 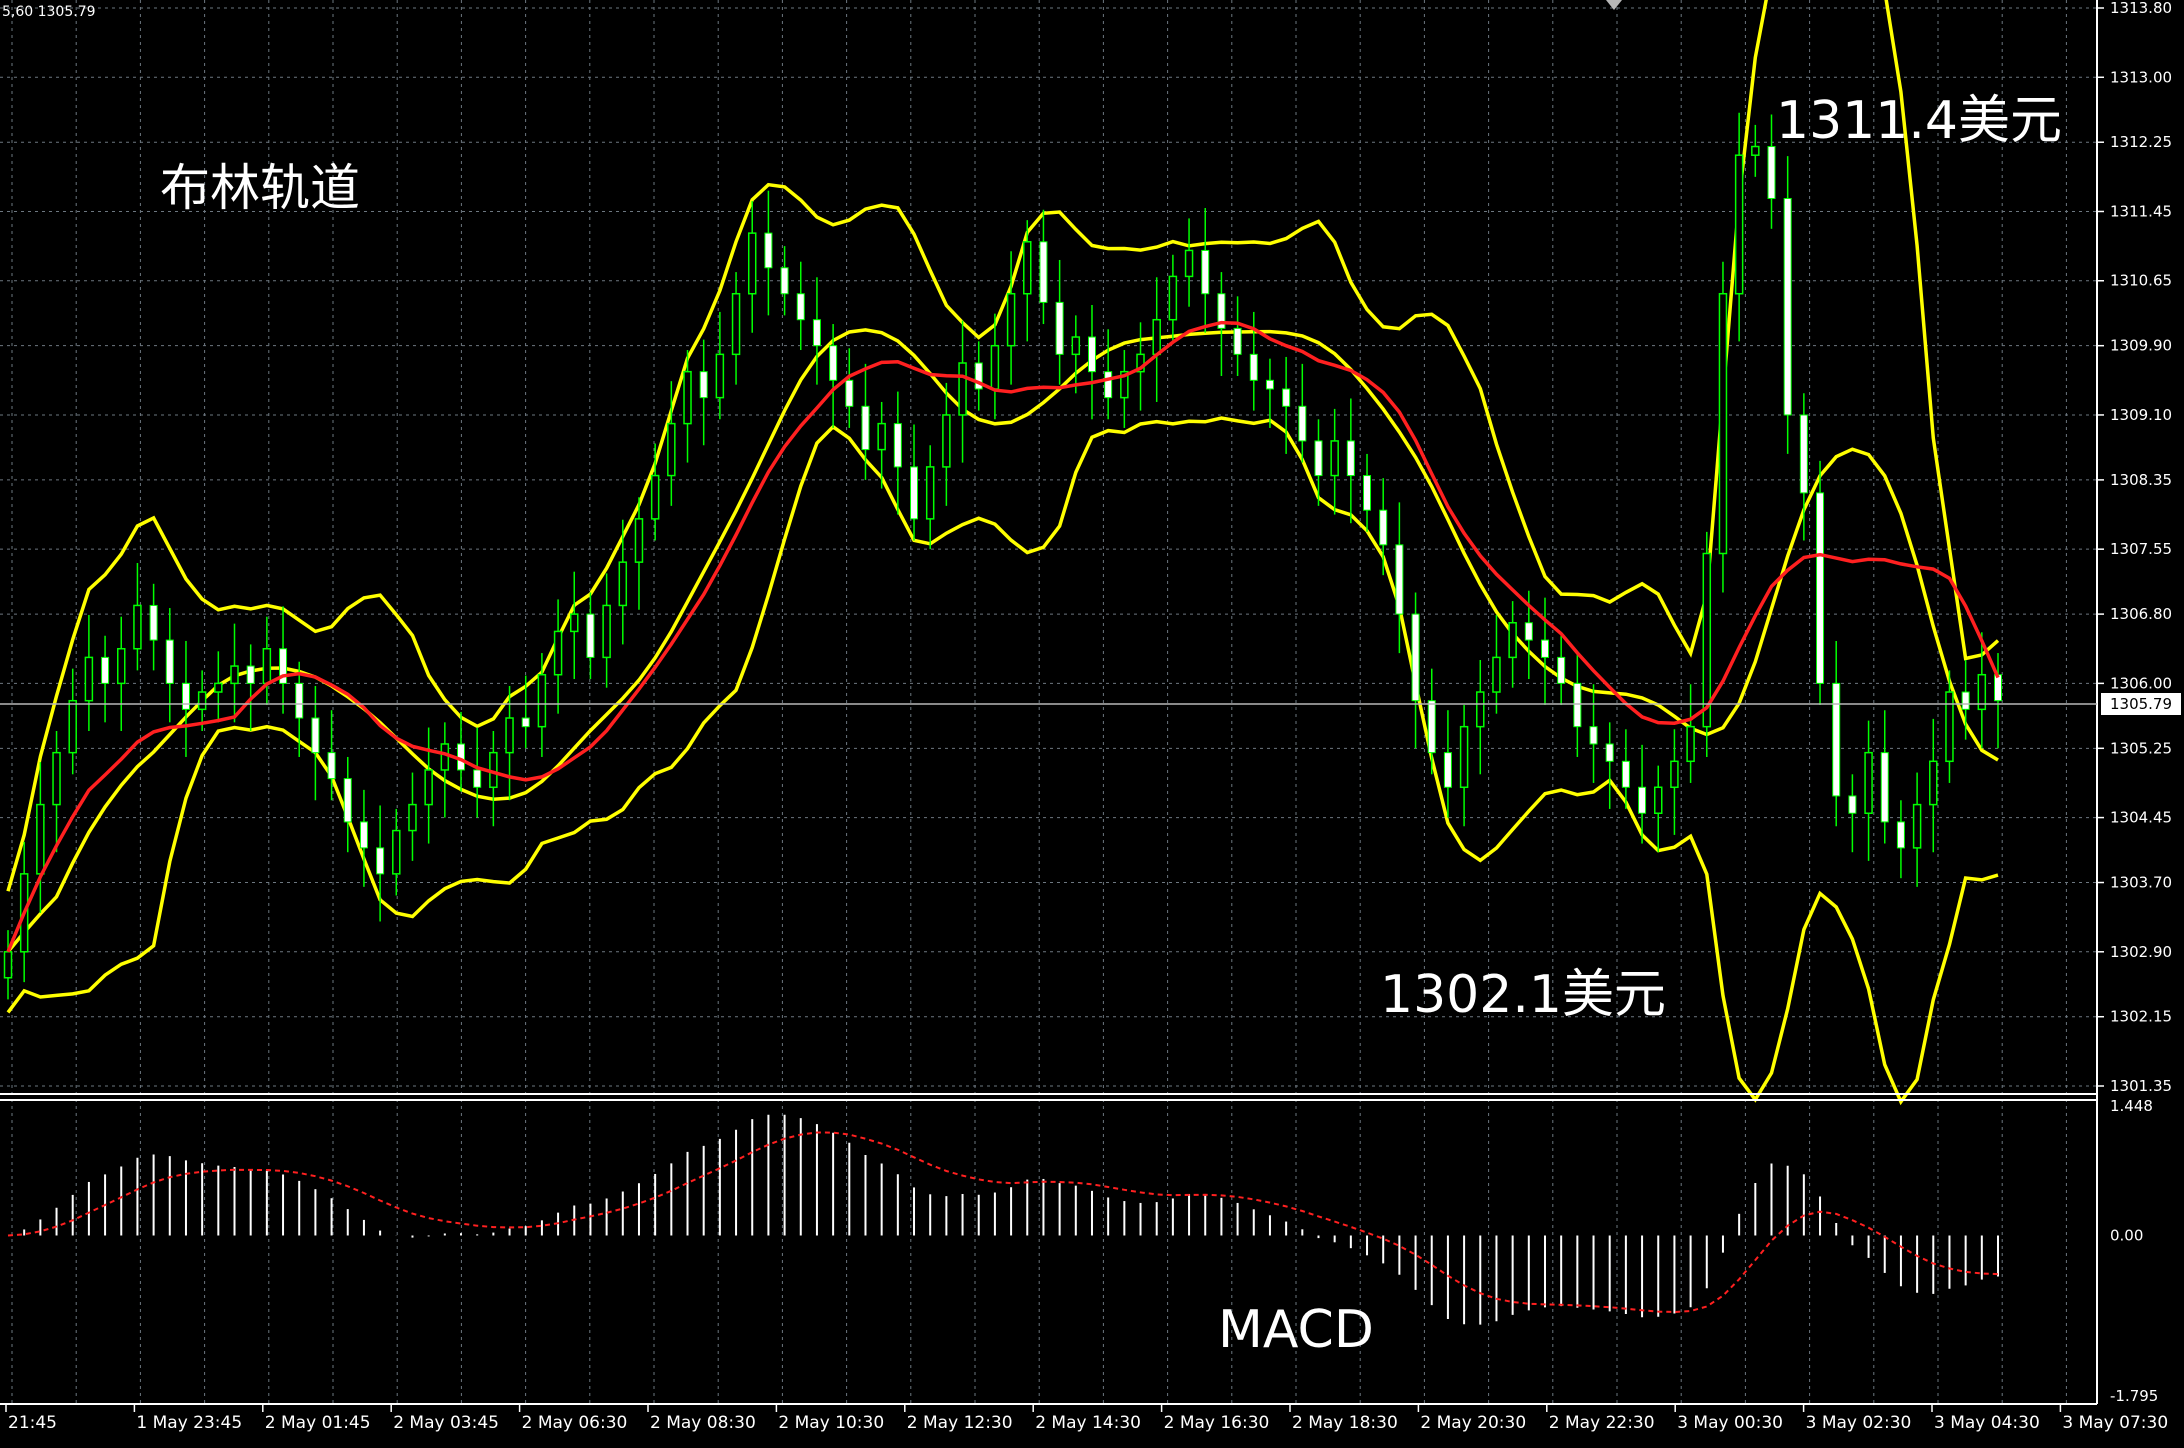 What do you see at coordinates (703, 1423) in the screenshot?
I see `time-tick-label: 2 May 08:30` at bounding box center [703, 1423].